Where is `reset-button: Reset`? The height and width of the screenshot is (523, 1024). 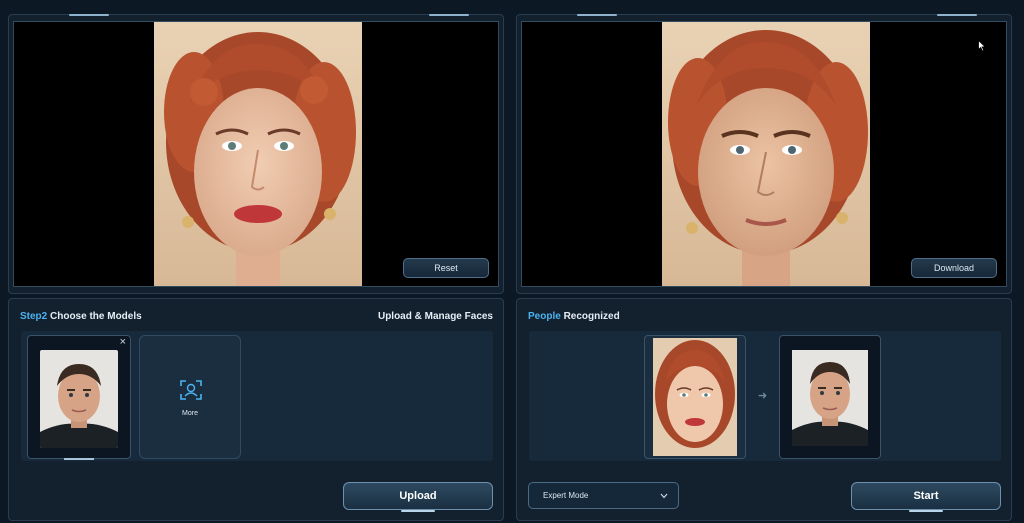 reset-button: Reset is located at coordinates (446, 268).